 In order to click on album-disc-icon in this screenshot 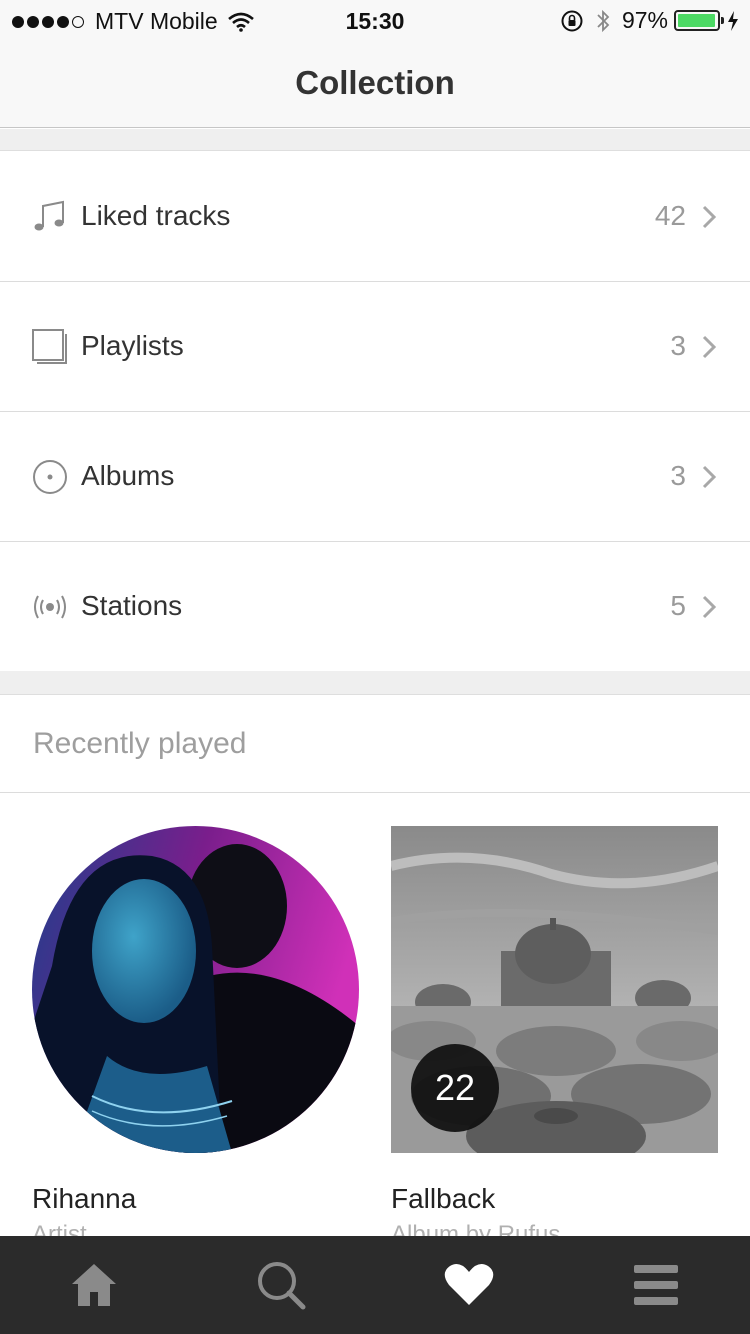, I will do `click(50, 477)`.